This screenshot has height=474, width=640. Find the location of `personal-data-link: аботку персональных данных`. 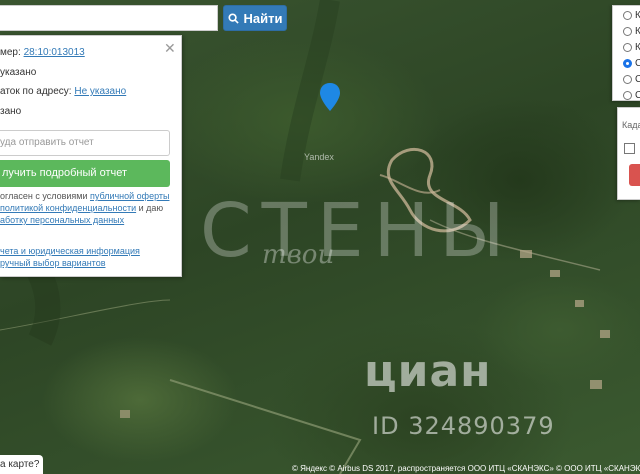

personal-data-link: аботку персональных данных is located at coordinates (62, 220).